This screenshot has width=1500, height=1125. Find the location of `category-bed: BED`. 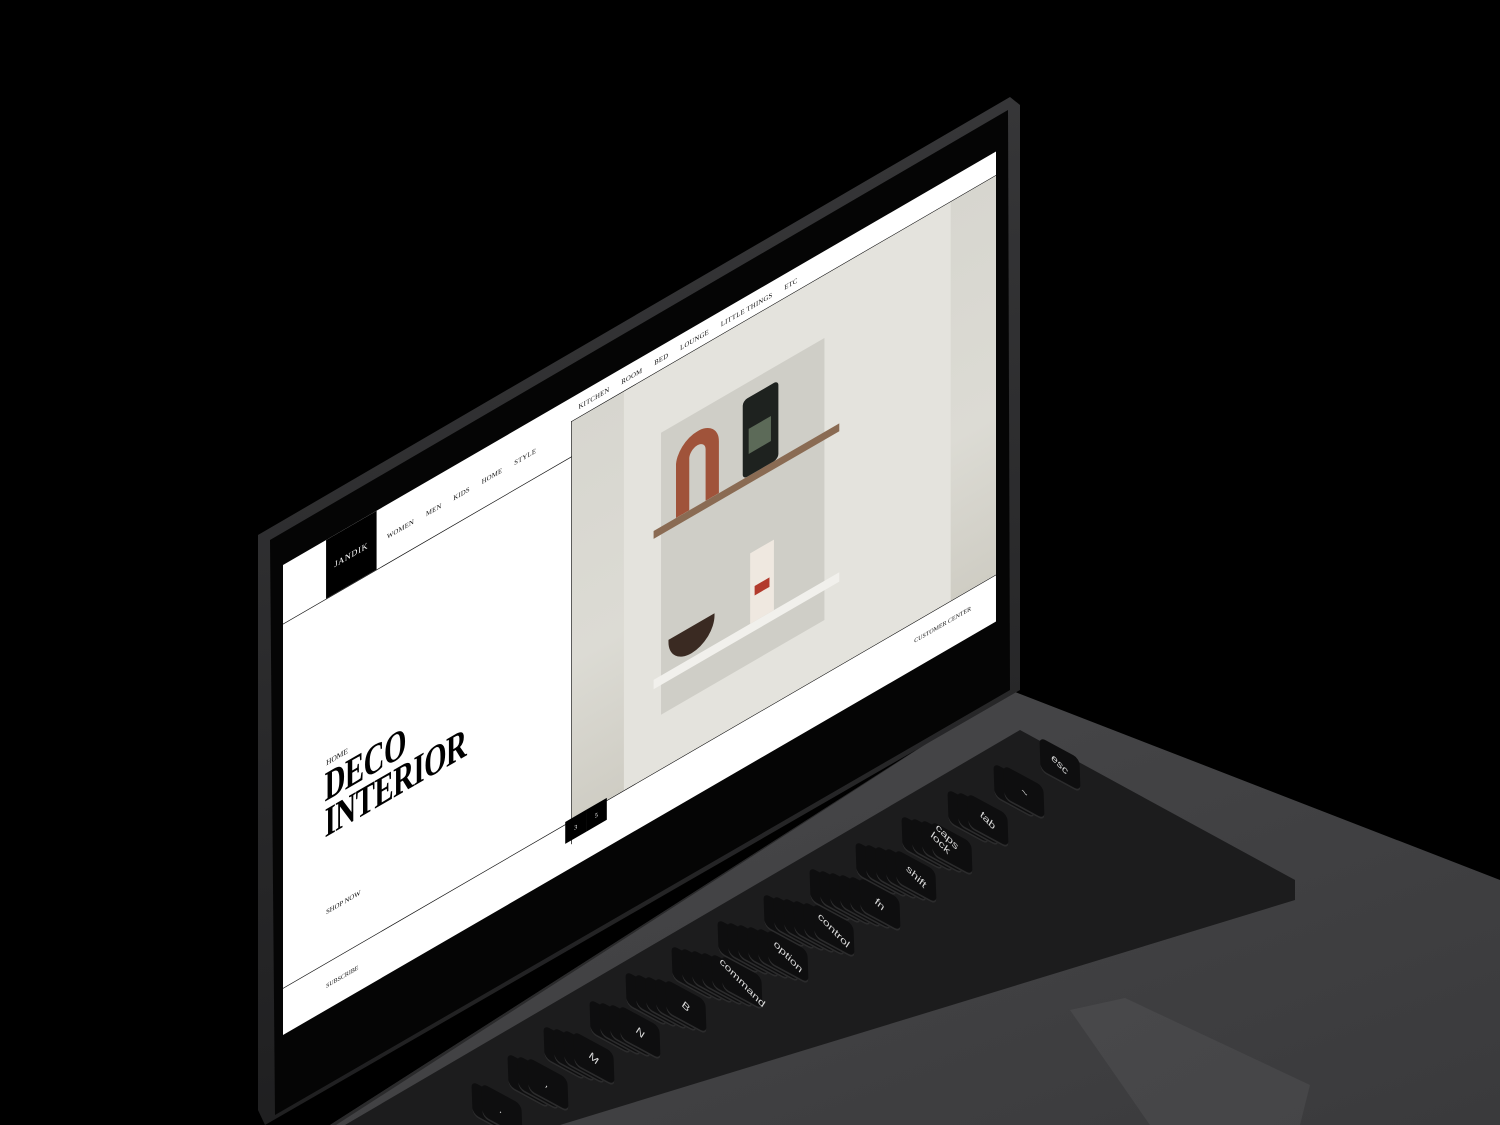

category-bed: BED is located at coordinates (661, 359).